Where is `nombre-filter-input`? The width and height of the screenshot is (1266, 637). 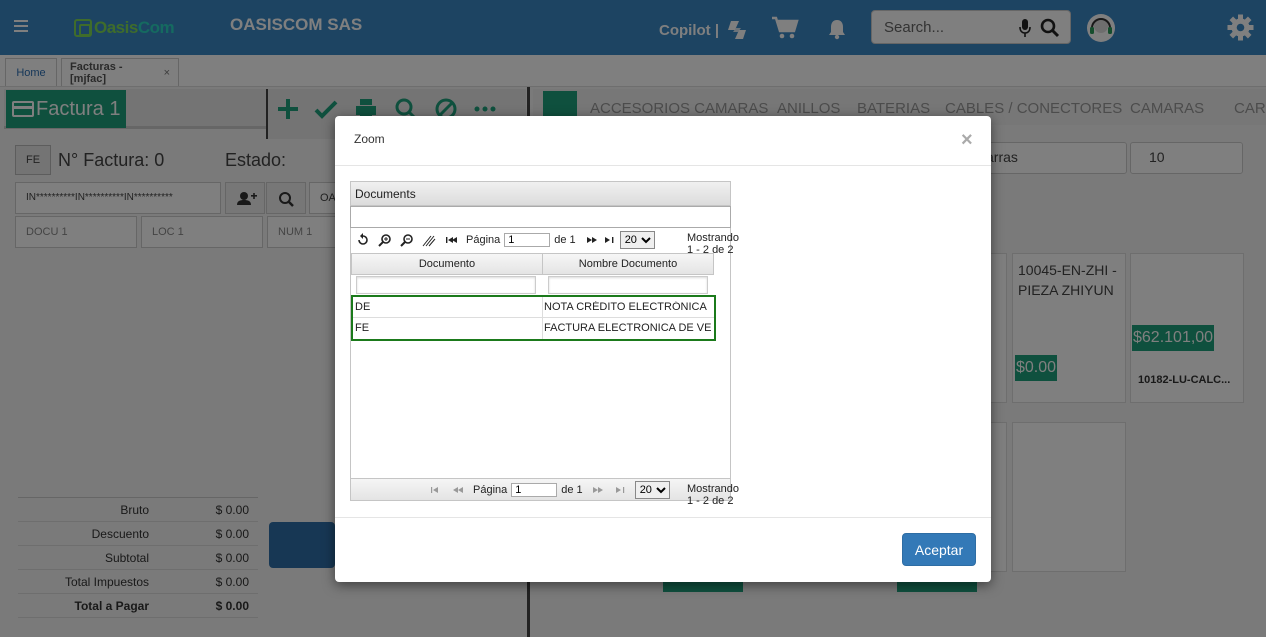 nombre-filter-input is located at coordinates (628, 285).